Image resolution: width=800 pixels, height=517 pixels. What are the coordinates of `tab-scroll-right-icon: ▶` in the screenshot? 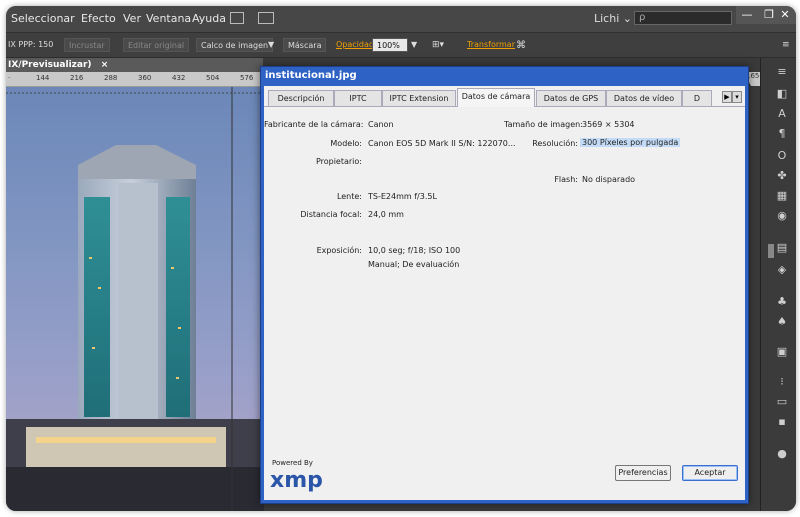 It's located at (727, 97).